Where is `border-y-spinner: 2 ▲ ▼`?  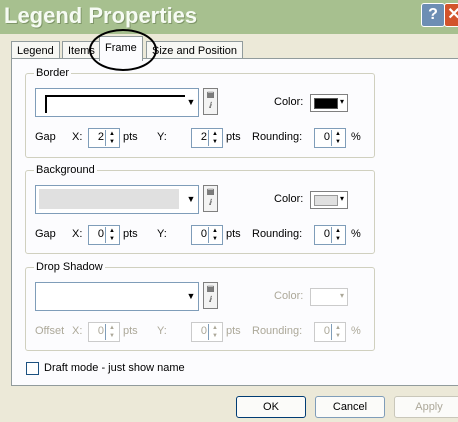
border-y-spinner: 2 ▲ ▼ is located at coordinates (207, 138).